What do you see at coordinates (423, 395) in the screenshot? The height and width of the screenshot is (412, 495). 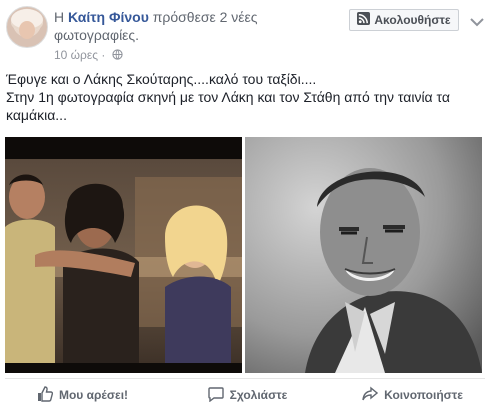 I see `share-label: Κοινοποιήστε` at bounding box center [423, 395].